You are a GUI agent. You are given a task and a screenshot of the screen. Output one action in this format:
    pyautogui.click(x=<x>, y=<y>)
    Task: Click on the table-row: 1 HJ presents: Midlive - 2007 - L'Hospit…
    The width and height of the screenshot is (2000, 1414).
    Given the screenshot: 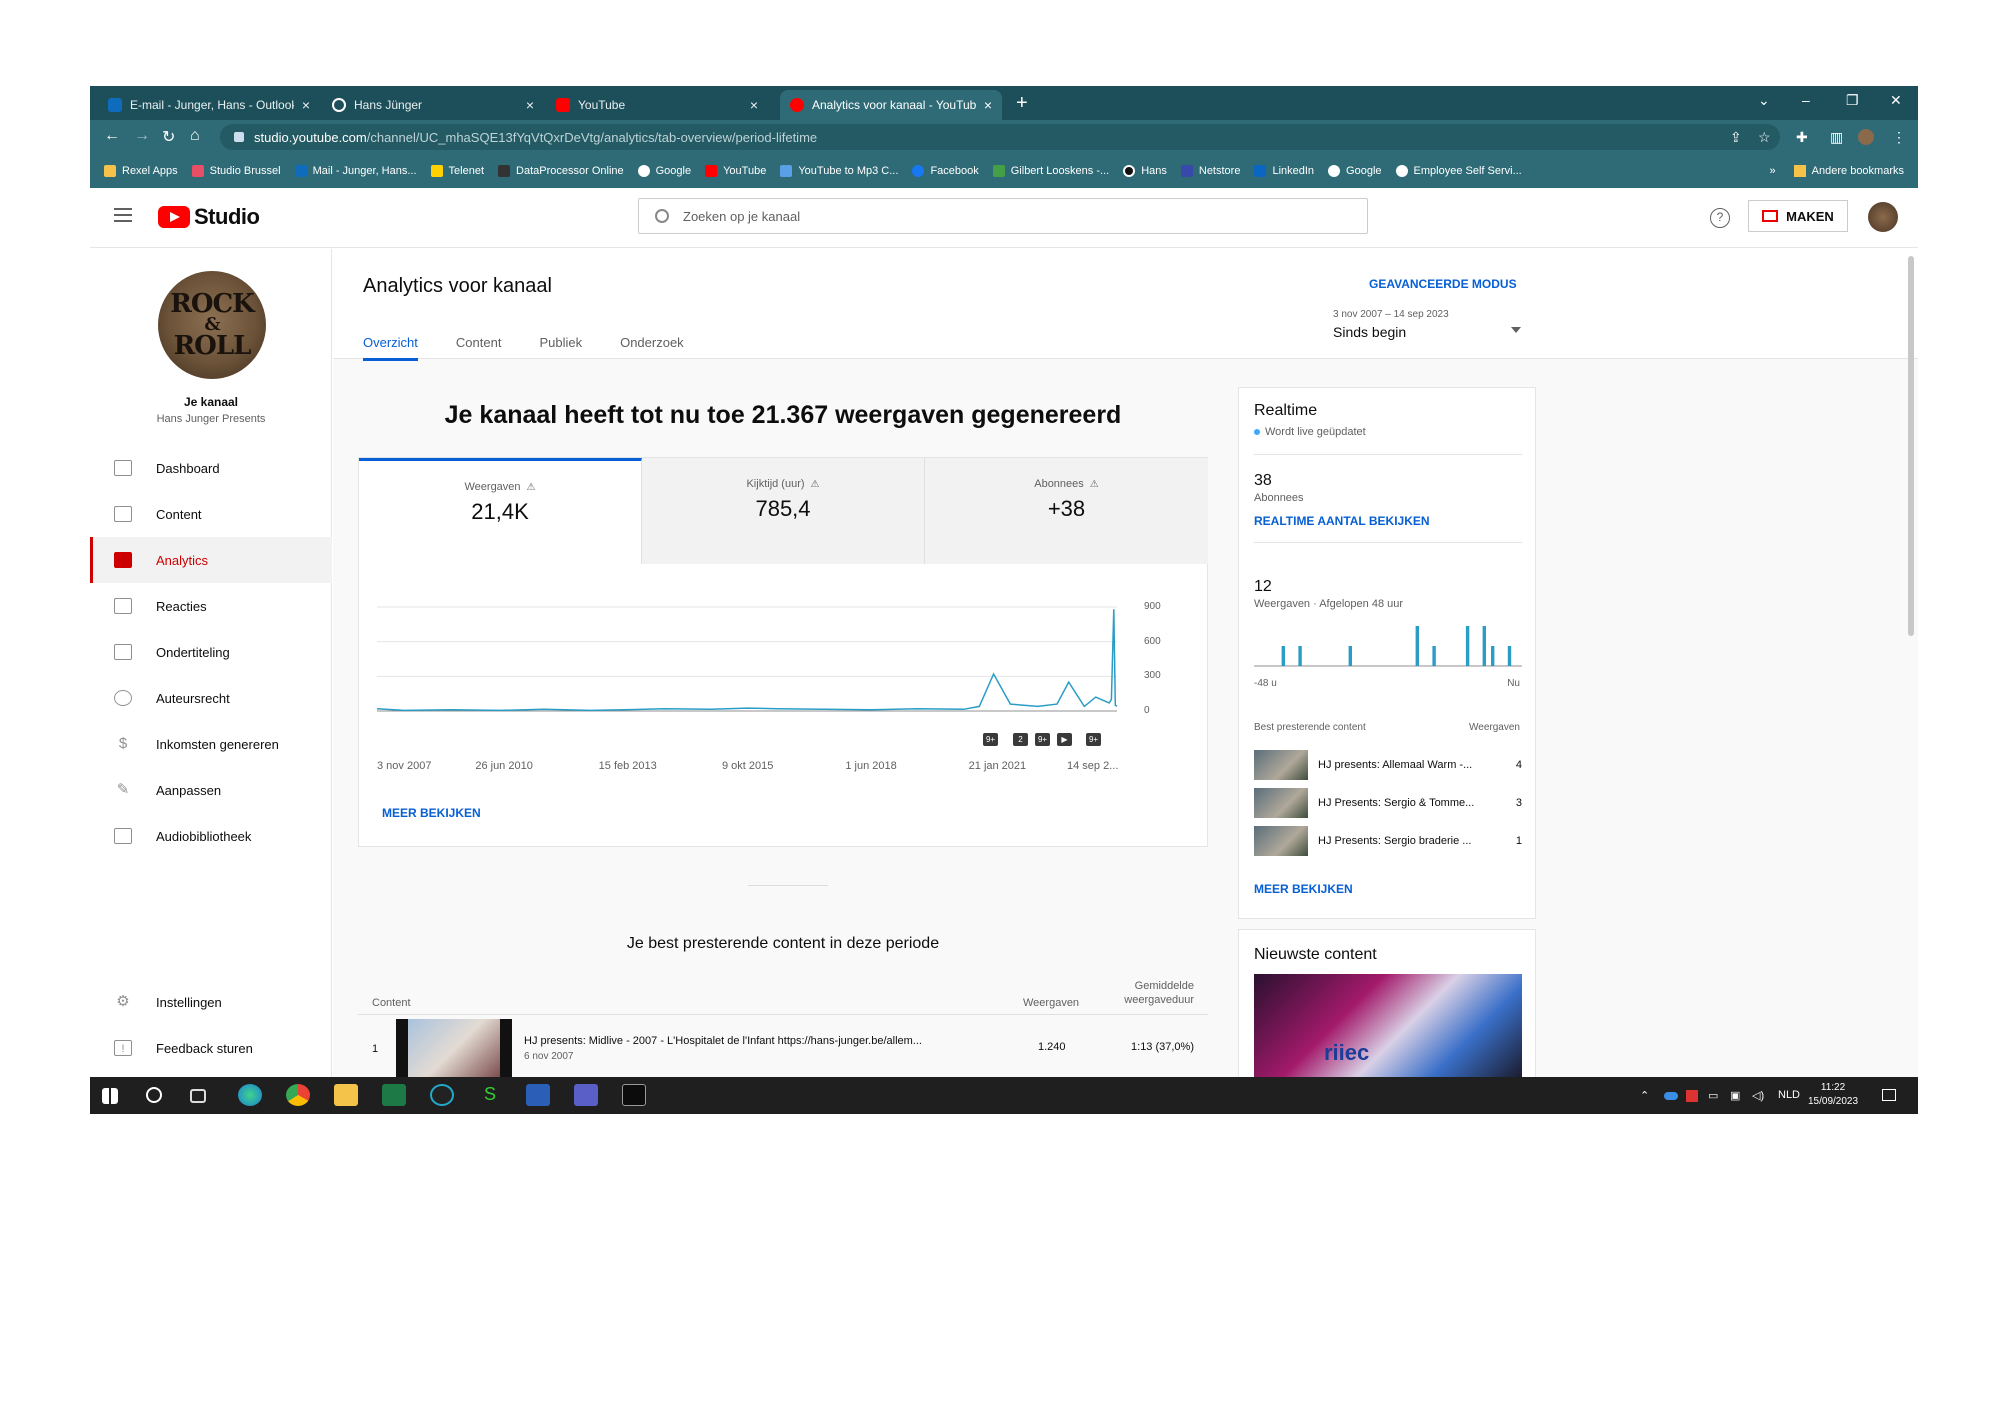 What is the action you would take?
    pyautogui.click(x=783, y=1048)
    